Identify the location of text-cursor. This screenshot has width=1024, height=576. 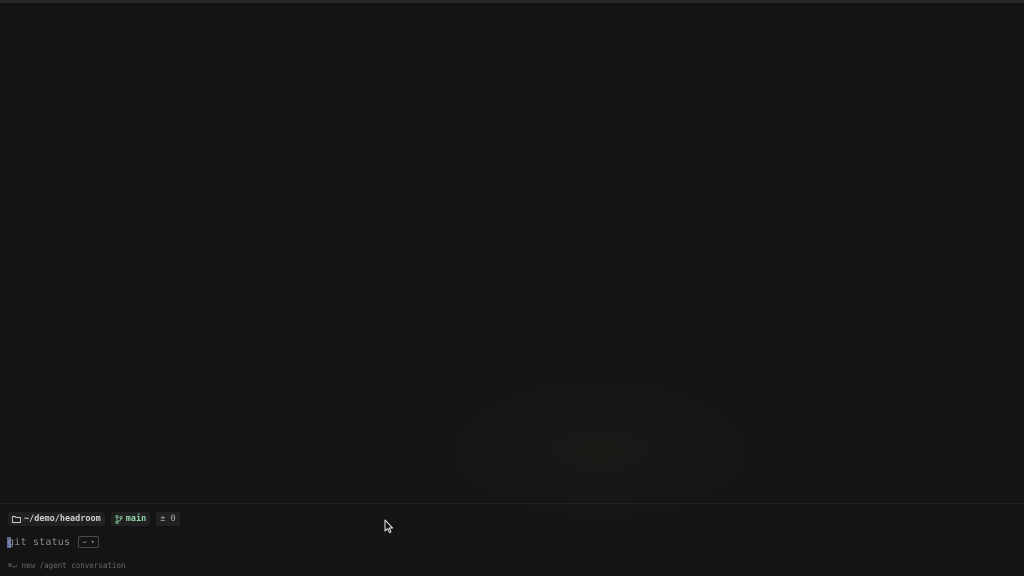
(9, 542).